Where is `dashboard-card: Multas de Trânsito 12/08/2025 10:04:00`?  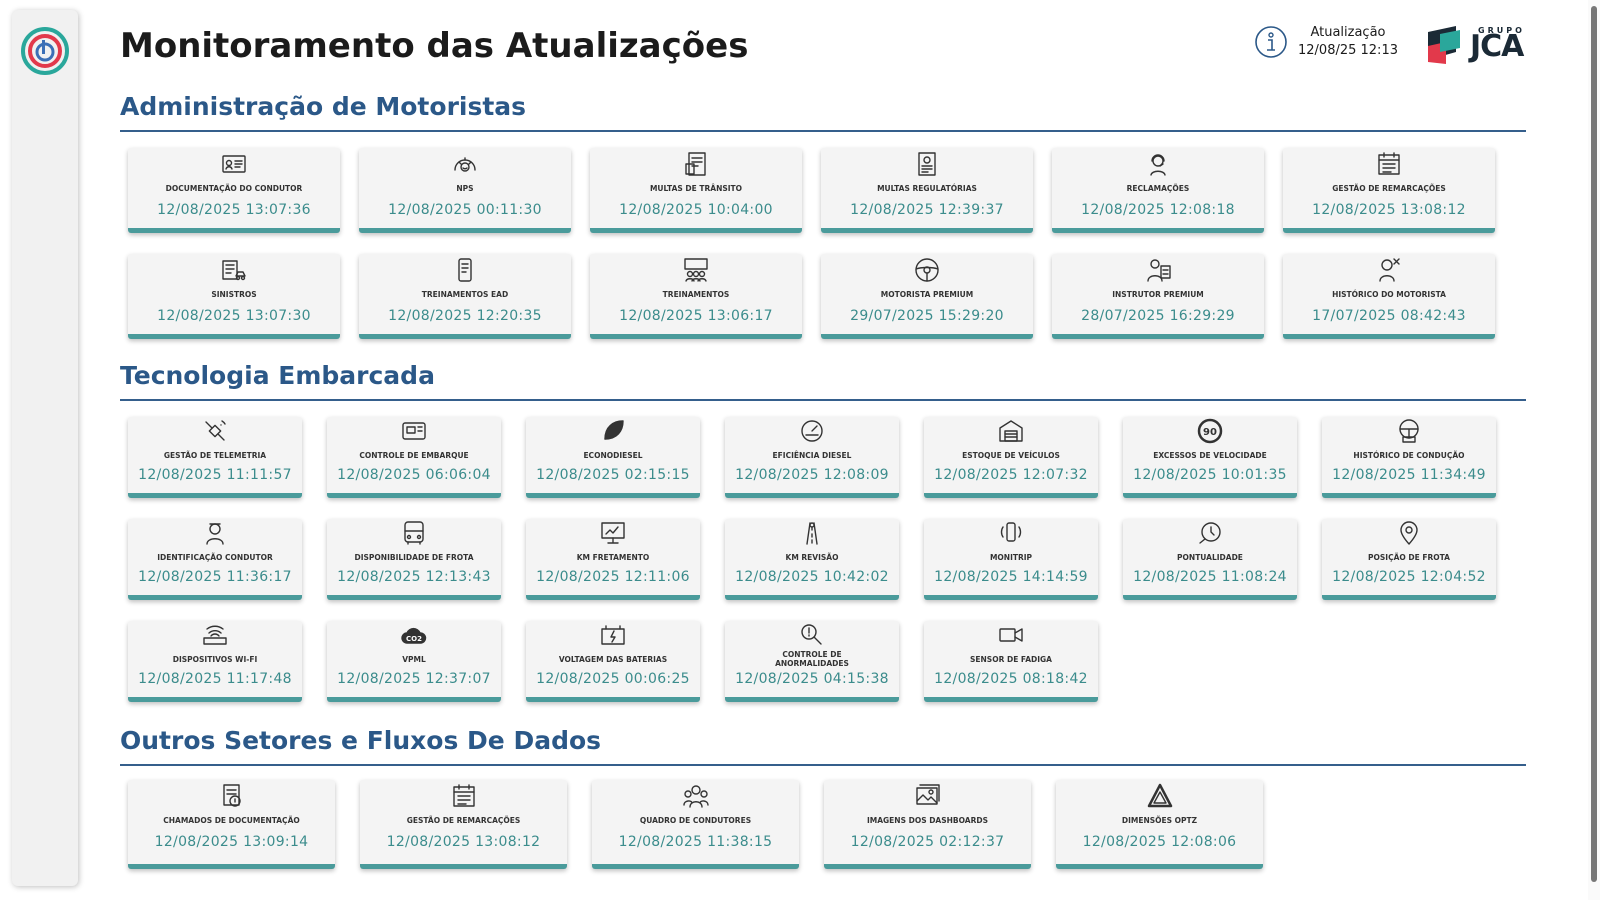 dashboard-card: Multas de Trânsito 12/08/2025 10:04:00 is located at coordinates (696, 190).